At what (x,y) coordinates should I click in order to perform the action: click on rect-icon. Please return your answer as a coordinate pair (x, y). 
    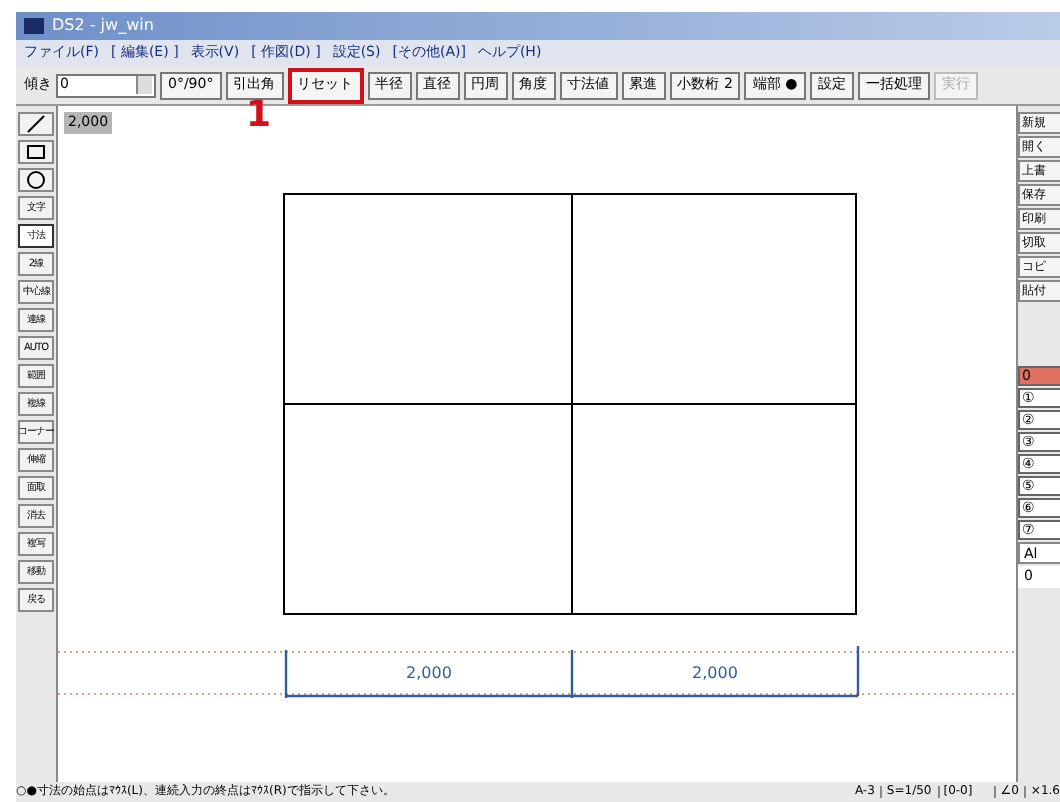
    Looking at the image, I should click on (36, 152).